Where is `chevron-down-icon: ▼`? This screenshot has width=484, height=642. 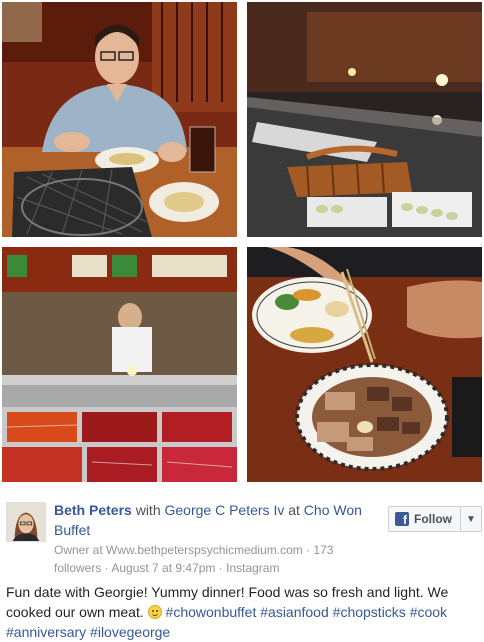 chevron-down-icon: ▼ is located at coordinates (471, 519).